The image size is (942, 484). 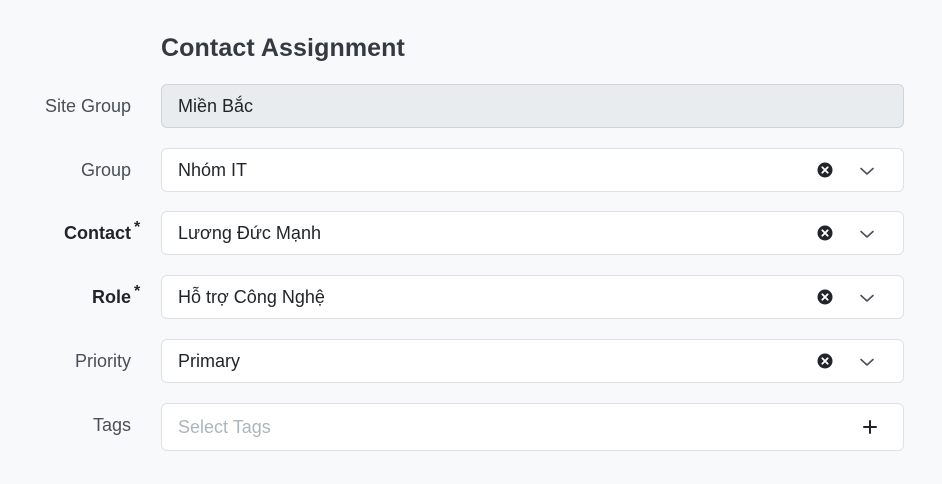 I want to click on priority-label: Priority, so click(x=102, y=360).